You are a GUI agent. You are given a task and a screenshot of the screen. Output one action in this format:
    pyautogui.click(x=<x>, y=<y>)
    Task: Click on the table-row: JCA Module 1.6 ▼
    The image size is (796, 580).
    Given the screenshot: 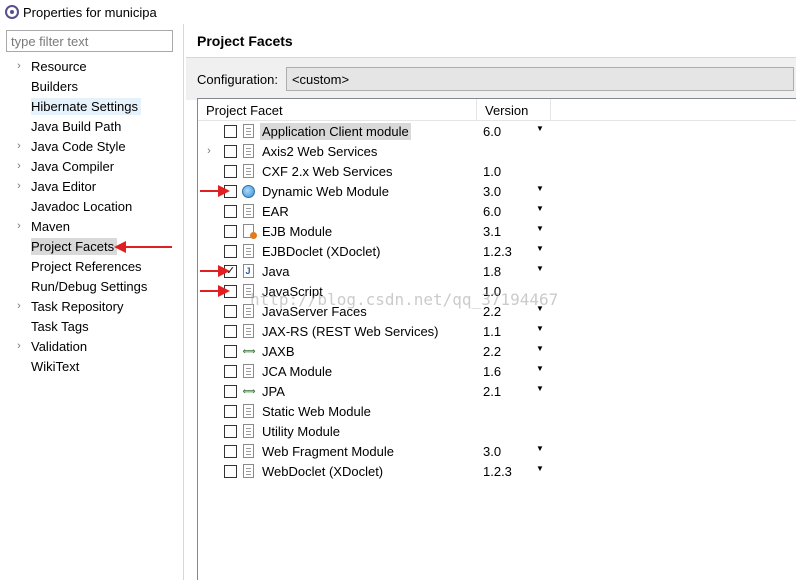 What is the action you would take?
    pyautogui.click(x=497, y=371)
    